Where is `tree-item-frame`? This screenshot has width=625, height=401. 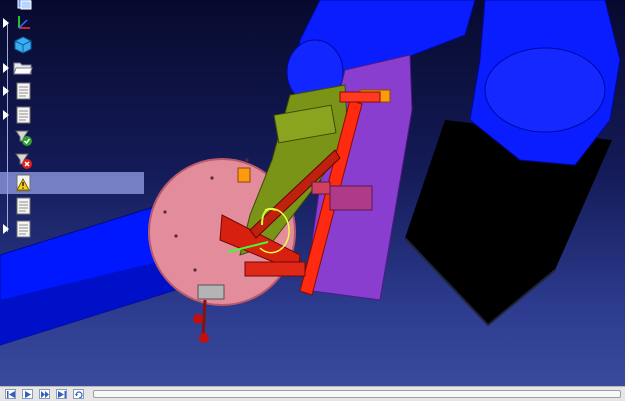
tree-item-frame is located at coordinates (75, 23).